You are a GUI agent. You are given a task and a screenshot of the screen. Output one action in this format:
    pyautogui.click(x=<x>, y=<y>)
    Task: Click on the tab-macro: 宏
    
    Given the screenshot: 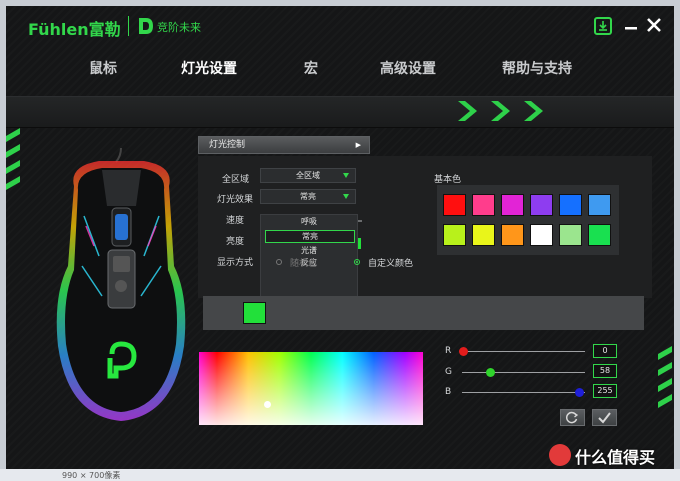 What is the action you would take?
    pyautogui.click(x=311, y=68)
    